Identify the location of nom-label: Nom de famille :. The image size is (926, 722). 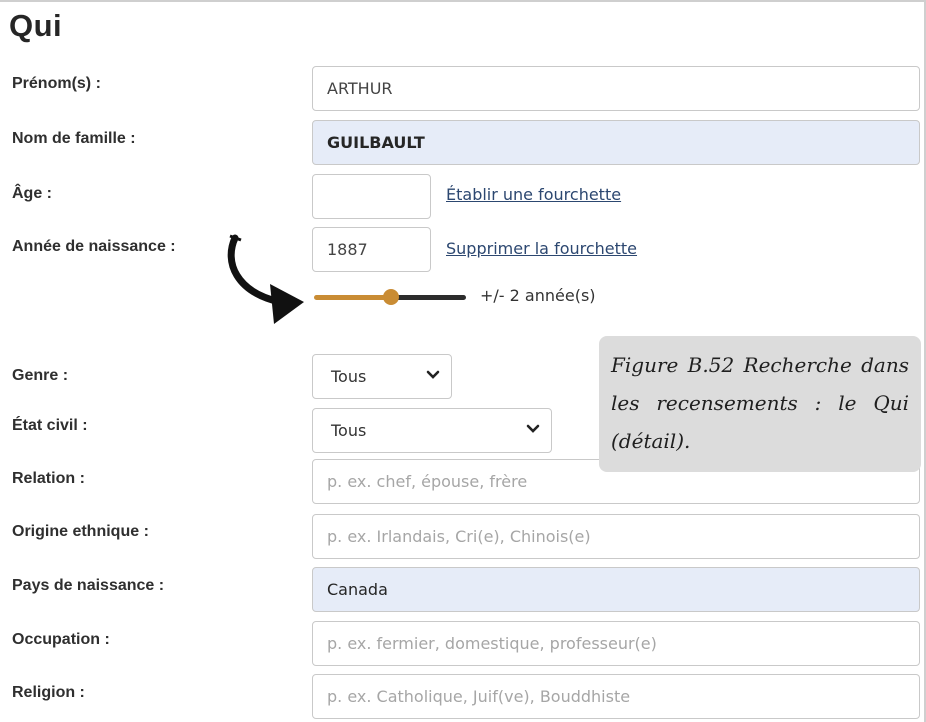
(74, 138).